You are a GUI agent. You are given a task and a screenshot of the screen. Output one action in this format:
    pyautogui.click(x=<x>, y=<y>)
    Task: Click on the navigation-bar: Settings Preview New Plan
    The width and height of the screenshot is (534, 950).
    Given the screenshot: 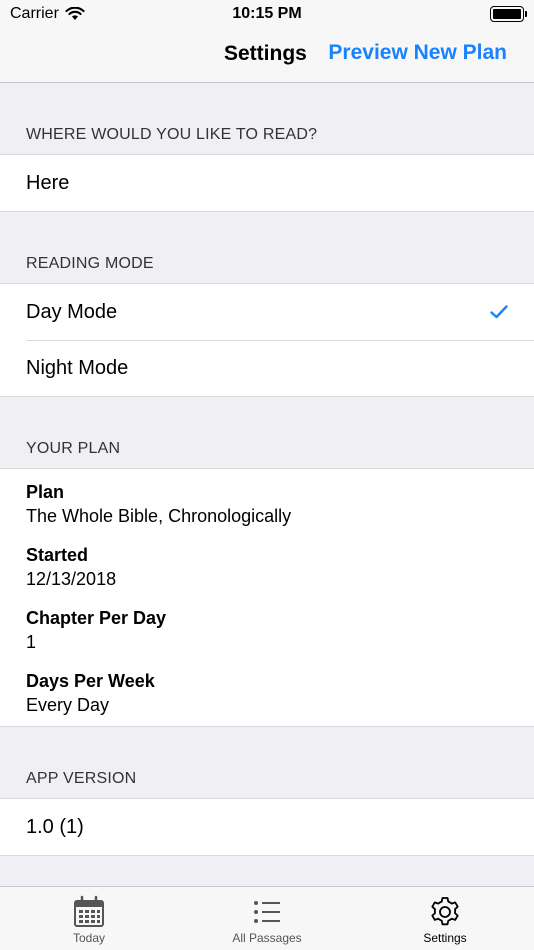 What is the action you would take?
    pyautogui.click(x=267, y=55)
    